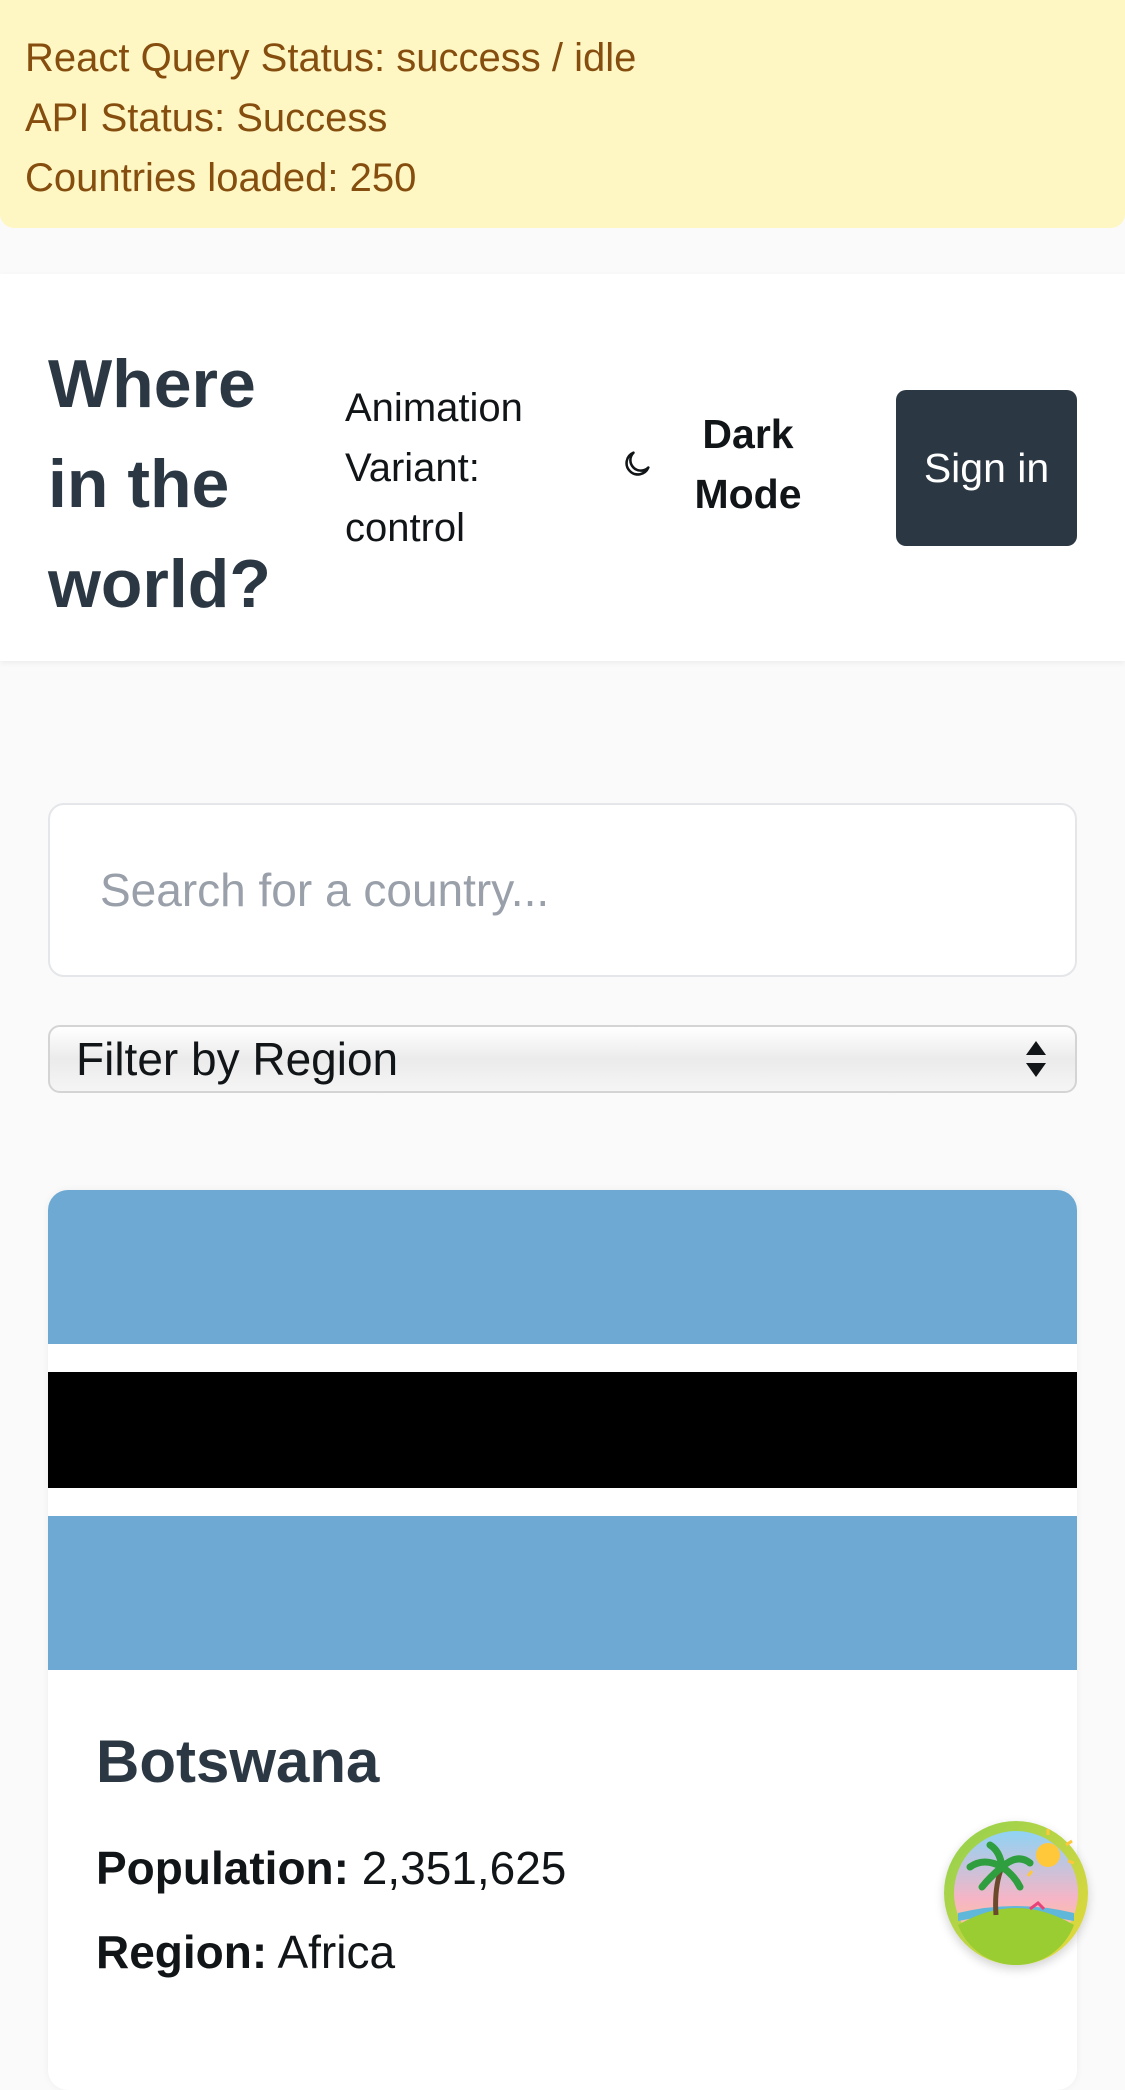  I want to click on dark-mode-toggle: Dark Mode, so click(710, 464).